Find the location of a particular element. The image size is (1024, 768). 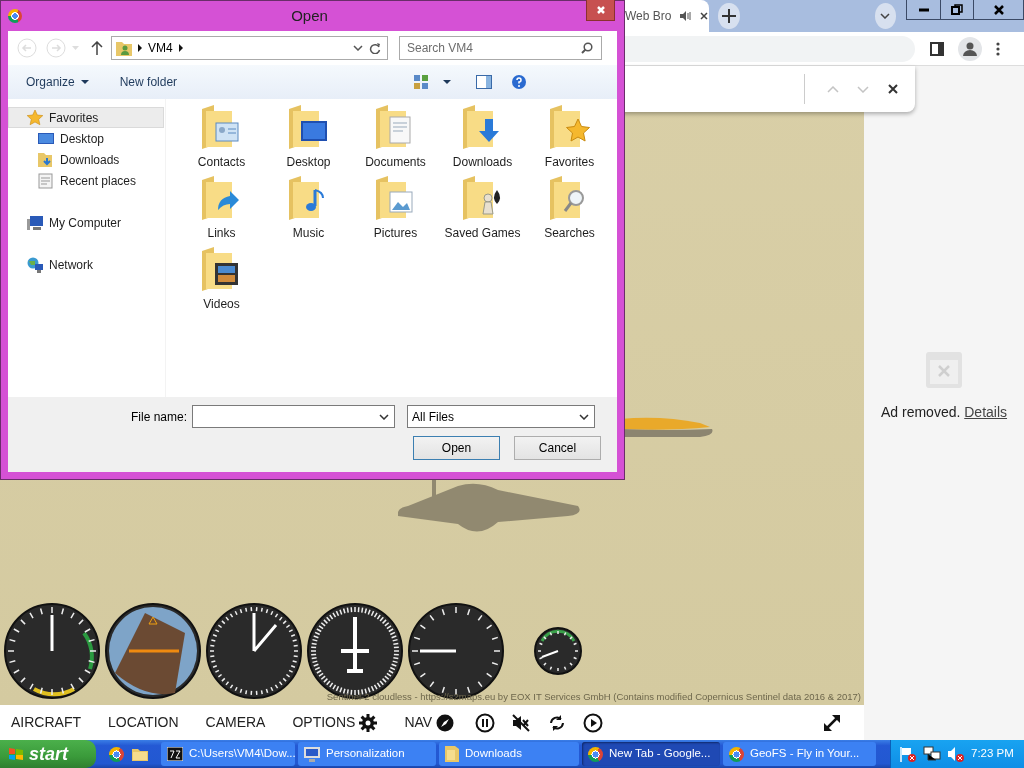

search-placeholder: Search VM4 is located at coordinates (440, 48).